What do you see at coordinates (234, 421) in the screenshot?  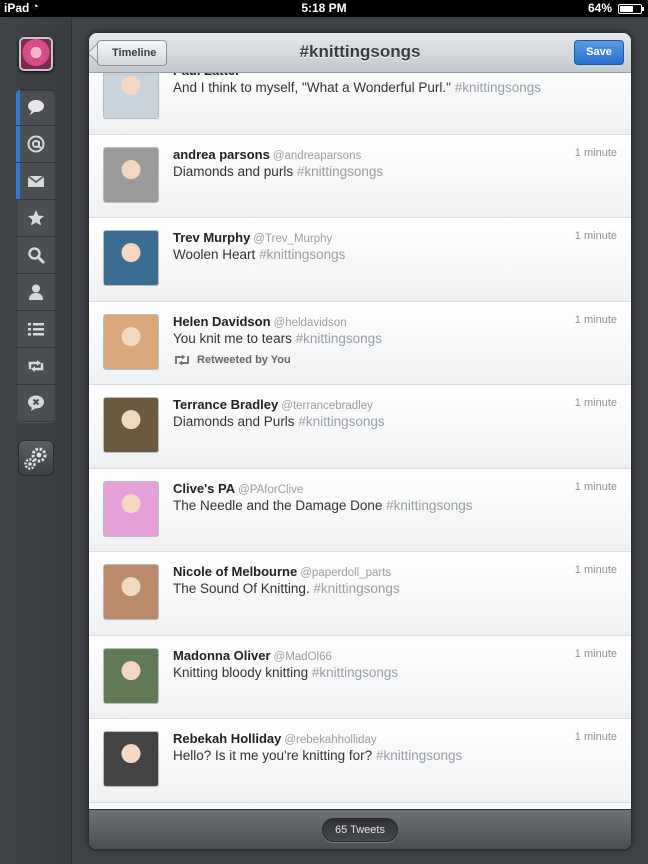 I see `tweet-body: Diamonds and Purls` at bounding box center [234, 421].